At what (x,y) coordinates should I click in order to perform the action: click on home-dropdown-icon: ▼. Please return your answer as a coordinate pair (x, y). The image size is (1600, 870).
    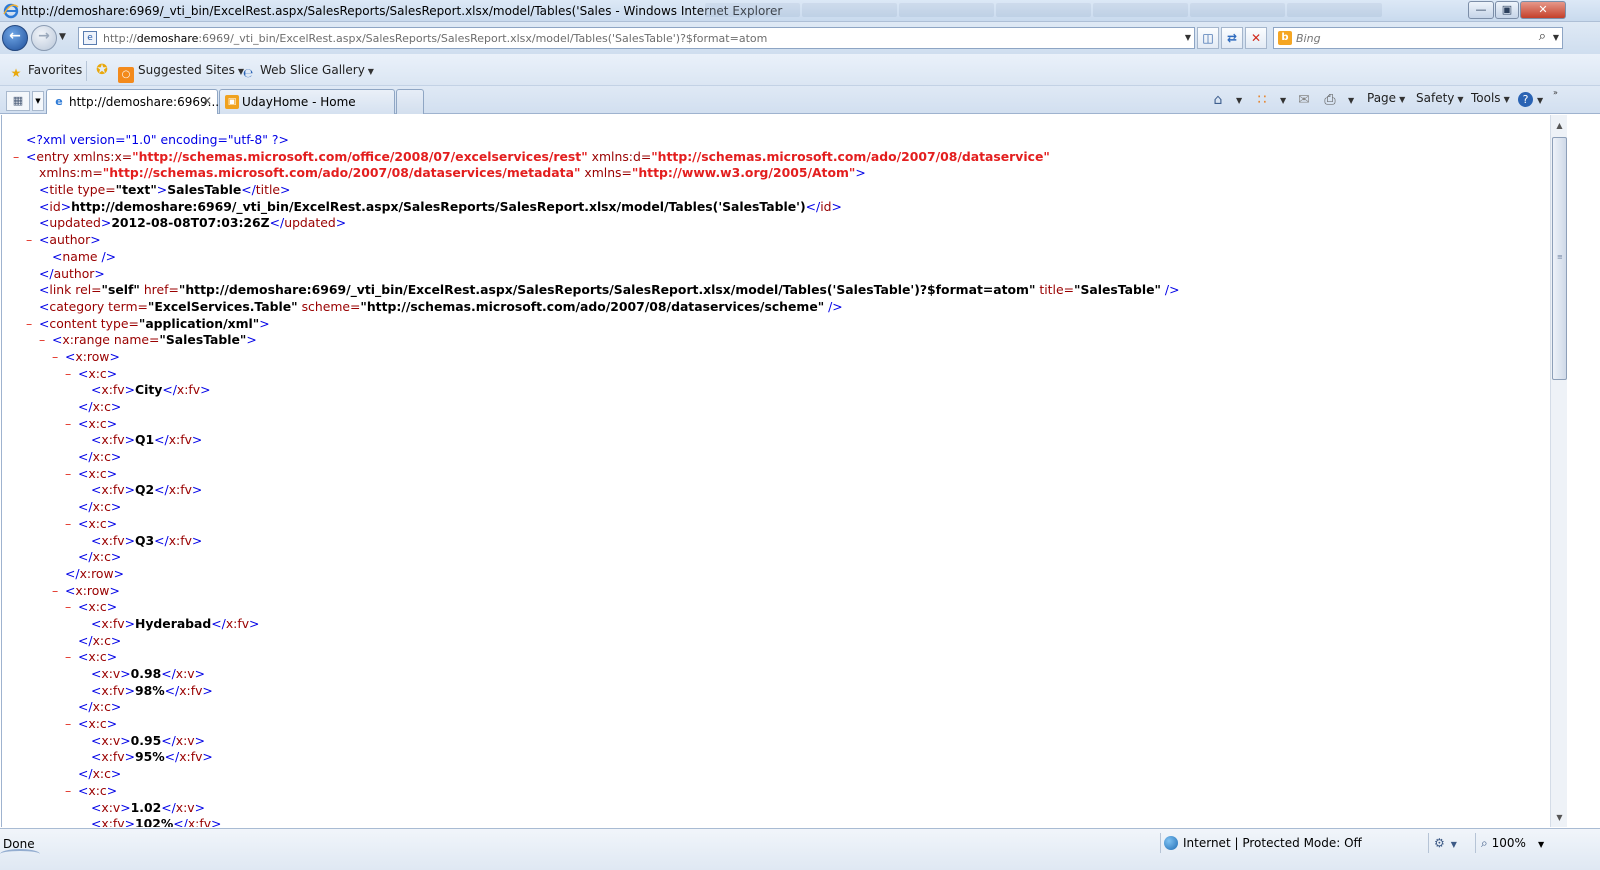
    Looking at the image, I should click on (1239, 100).